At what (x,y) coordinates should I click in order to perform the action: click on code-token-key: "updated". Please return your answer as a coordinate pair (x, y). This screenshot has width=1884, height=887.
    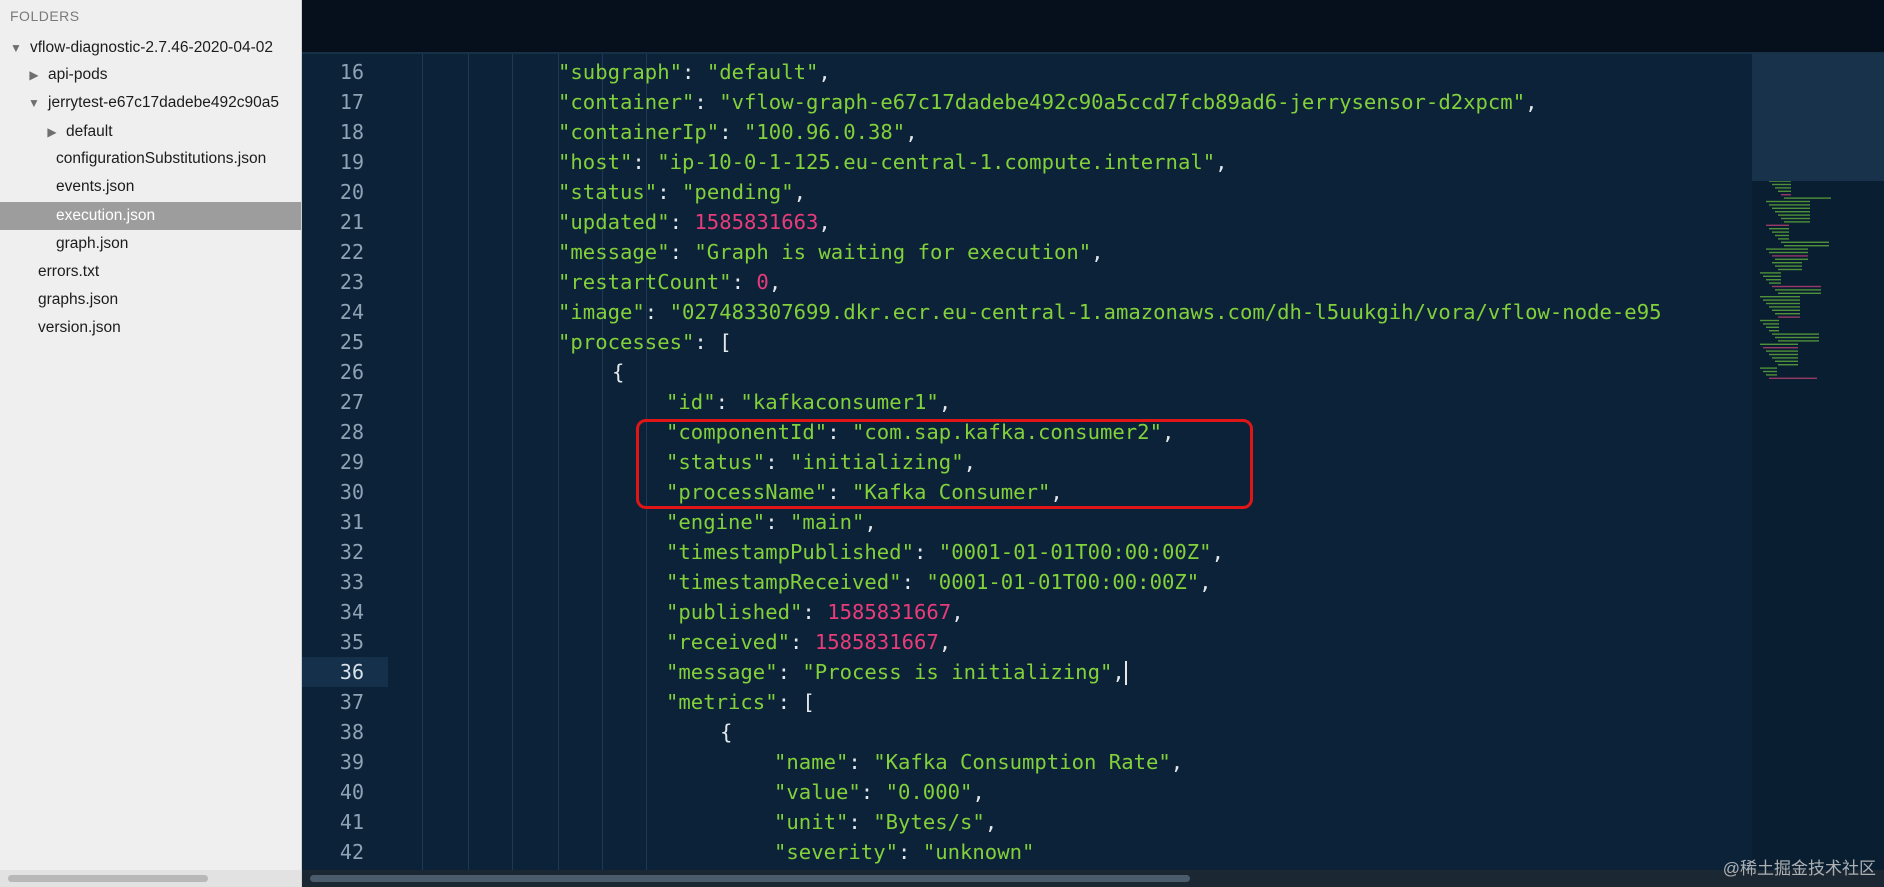
    Looking at the image, I should click on (614, 222).